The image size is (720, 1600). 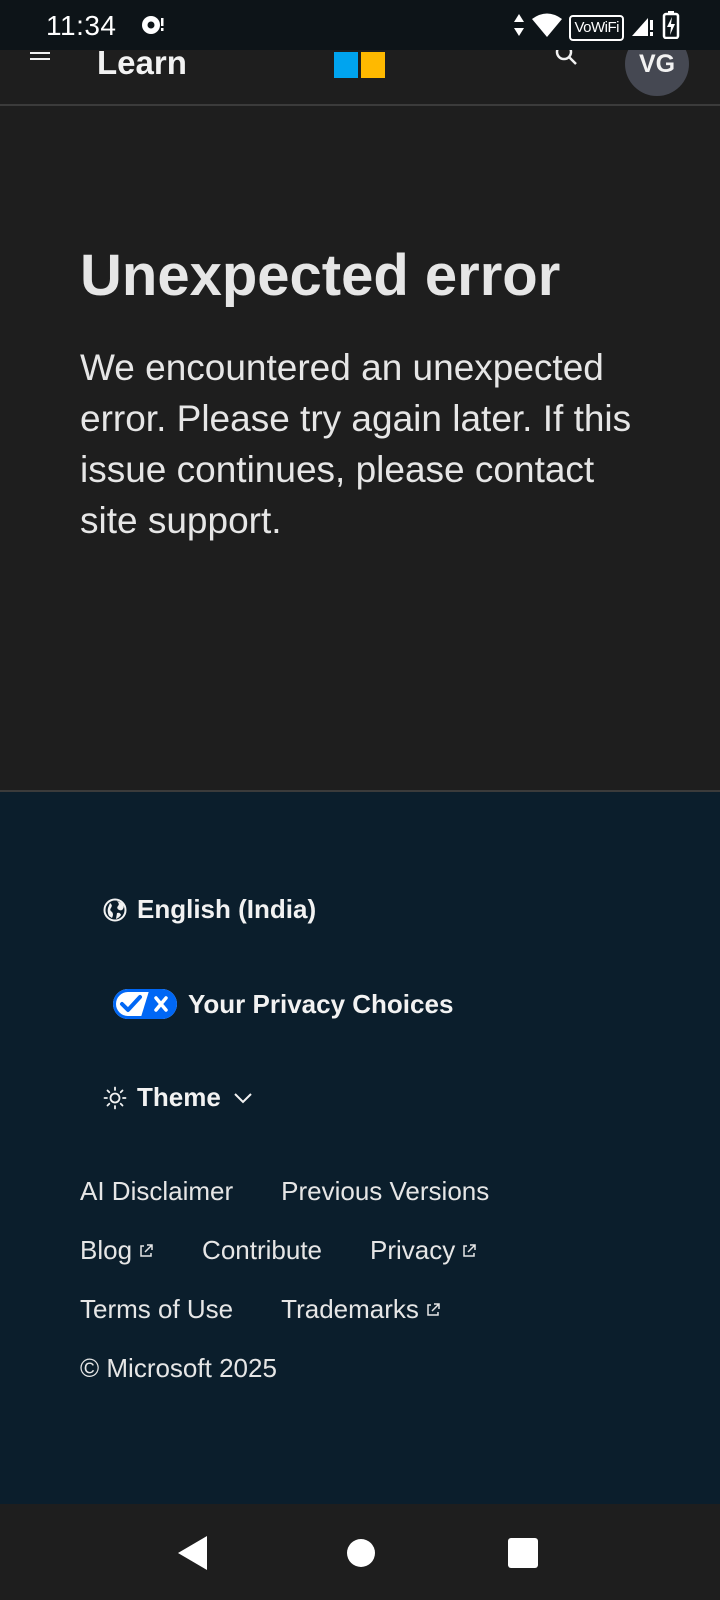 What do you see at coordinates (360, 25) in the screenshot?
I see `status-bar: 11:34 VoWiFi` at bounding box center [360, 25].